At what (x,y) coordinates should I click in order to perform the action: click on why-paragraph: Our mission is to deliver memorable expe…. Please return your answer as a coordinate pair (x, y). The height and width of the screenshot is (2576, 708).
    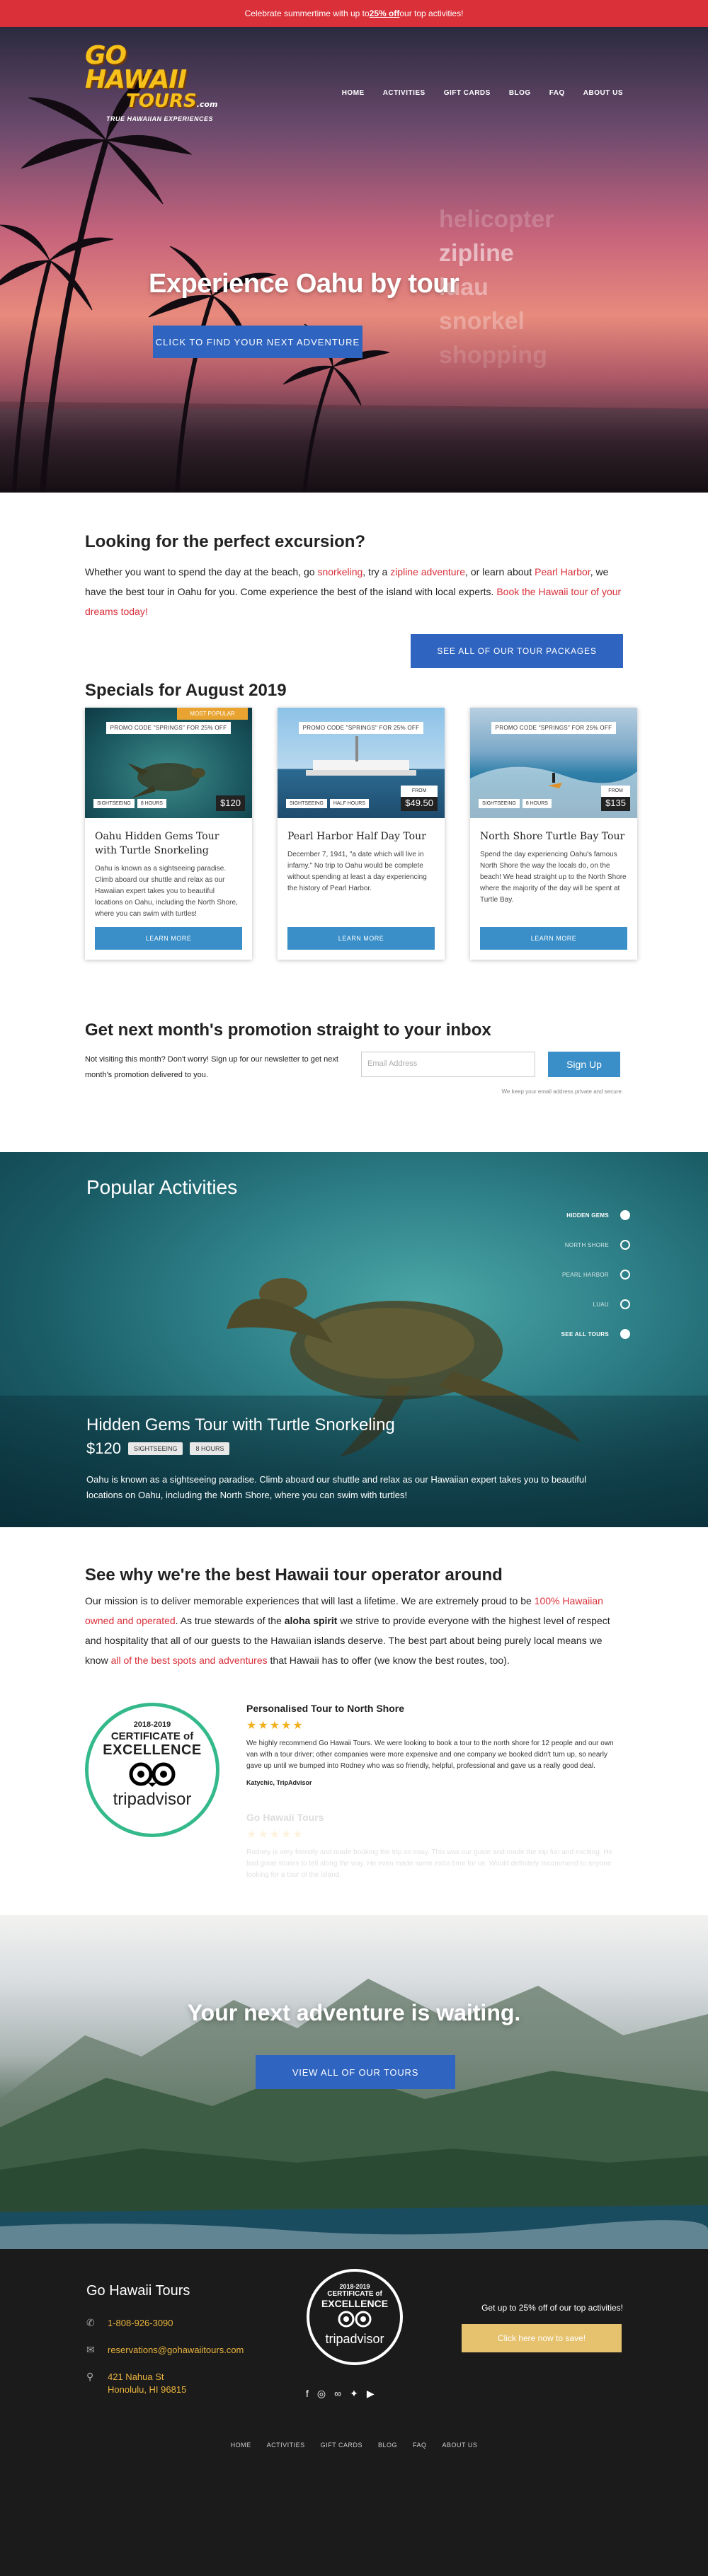
    Looking at the image, I should click on (354, 1631).